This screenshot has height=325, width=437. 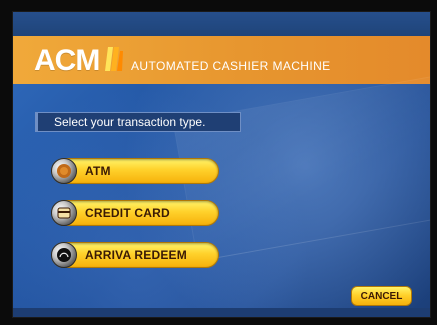 I want to click on arriva-icon-svg, so click(x=64, y=255).